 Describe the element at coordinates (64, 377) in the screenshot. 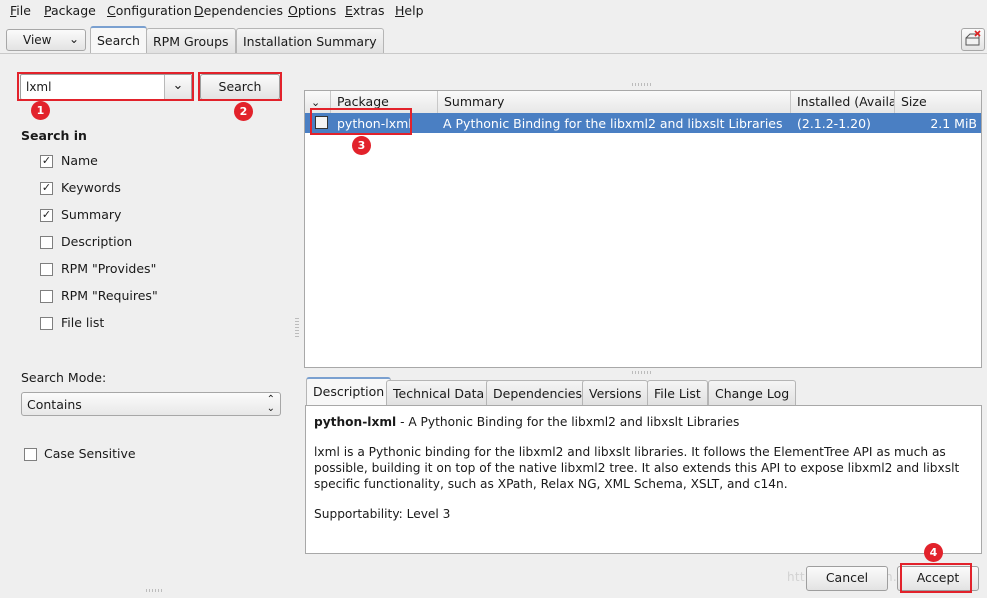

I see `search-mode-label: Search Mode:` at that location.